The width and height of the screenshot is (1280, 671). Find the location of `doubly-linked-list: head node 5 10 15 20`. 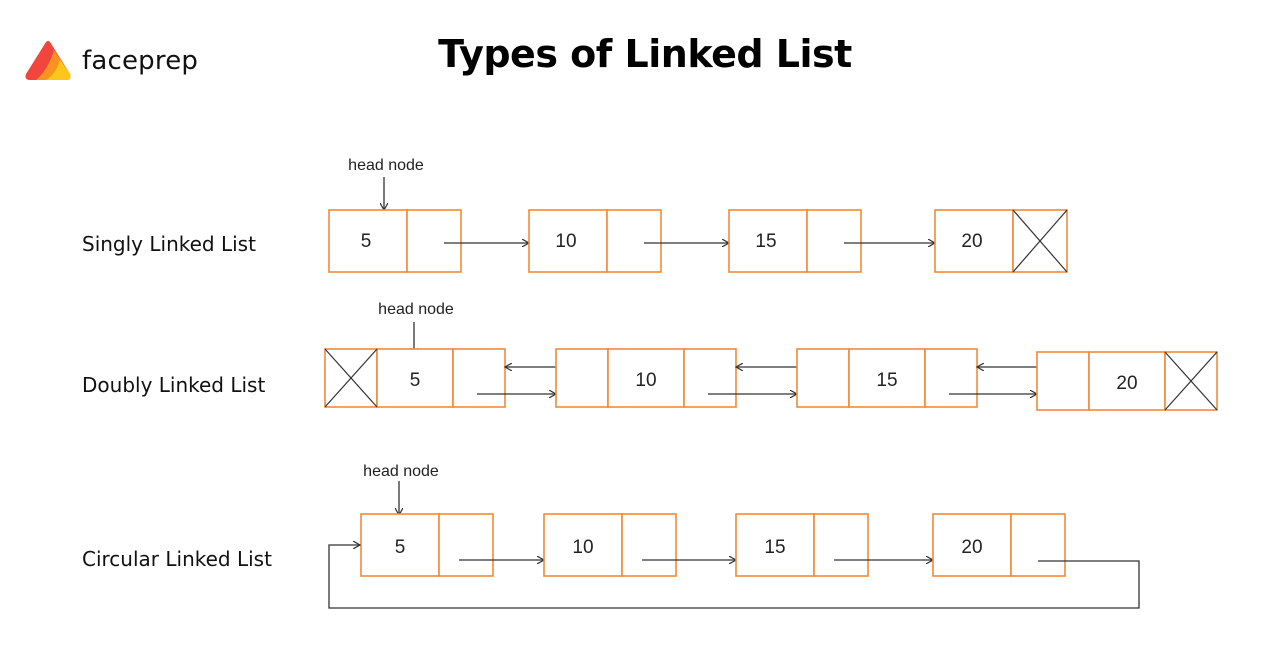

doubly-linked-list: head node 5 10 15 20 is located at coordinates (771, 356).